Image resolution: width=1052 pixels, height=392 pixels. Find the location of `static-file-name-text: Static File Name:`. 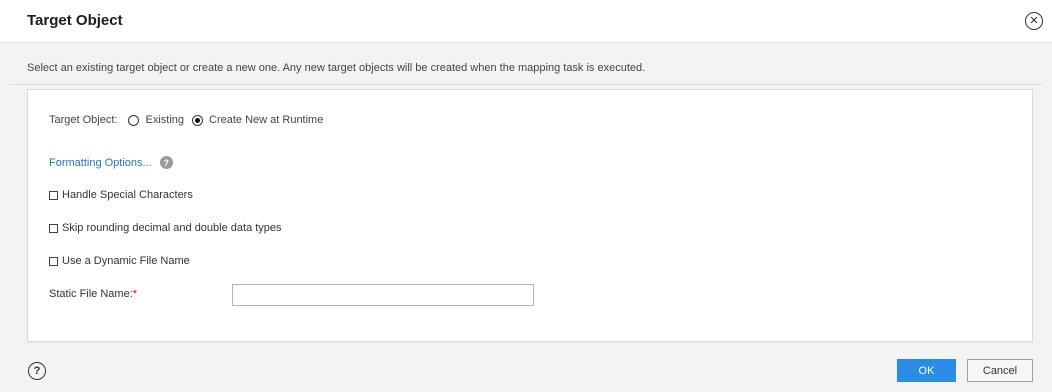

static-file-name-text: Static File Name: is located at coordinates (91, 294).